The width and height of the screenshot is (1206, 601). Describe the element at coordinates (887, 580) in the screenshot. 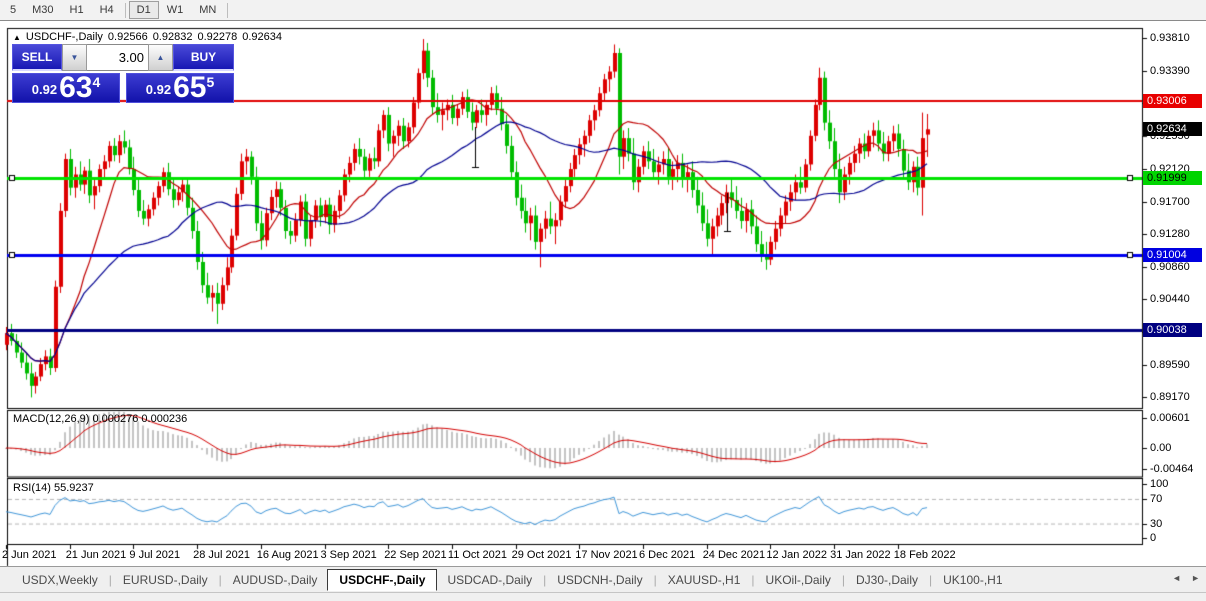

I see `chart-tab-dj30-daily: DJ30-,Daily` at that location.